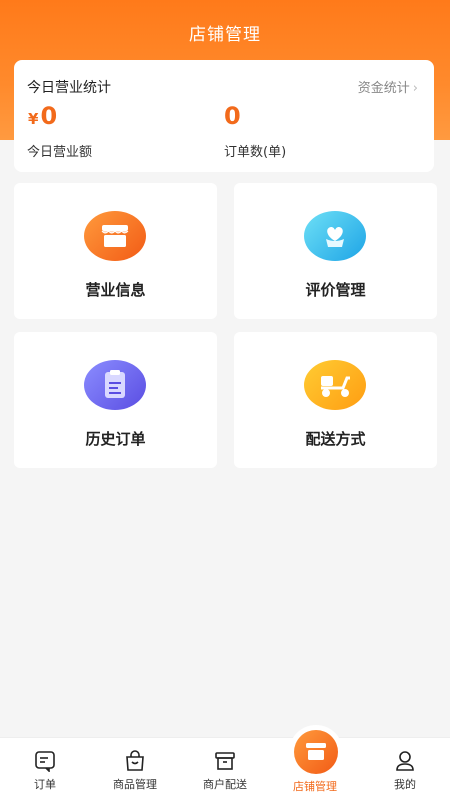  I want to click on tile-label: 评价管理, so click(335, 290).